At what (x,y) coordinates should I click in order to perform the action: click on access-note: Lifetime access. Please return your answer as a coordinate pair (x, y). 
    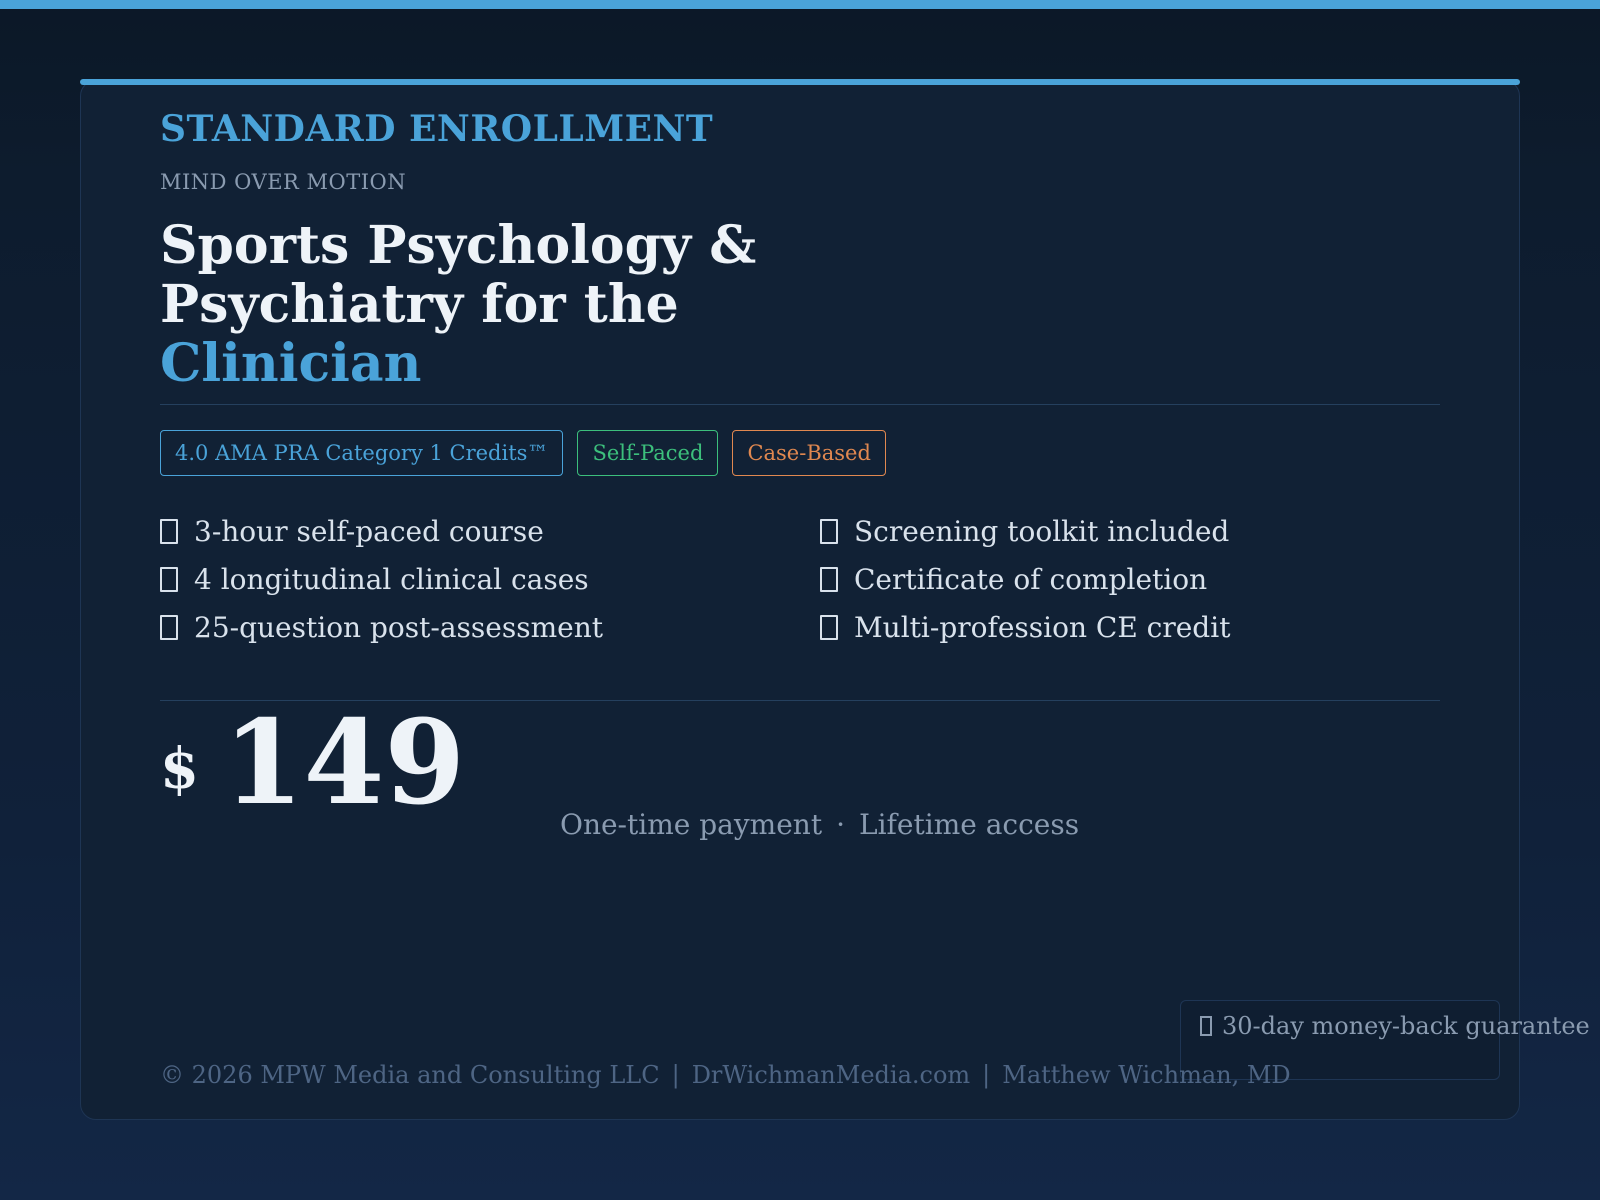
    Looking at the image, I should click on (969, 824).